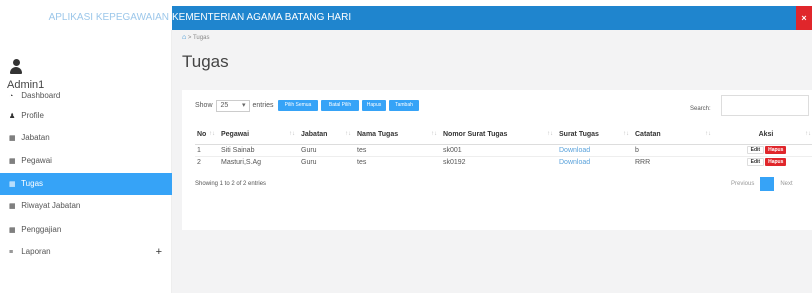 The width and height of the screenshot is (812, 293). What do you see at coordinates (41, 95) in the screenshot?
I see `sidebar-item-label: Dashboard` at bounding box center [41, 95].